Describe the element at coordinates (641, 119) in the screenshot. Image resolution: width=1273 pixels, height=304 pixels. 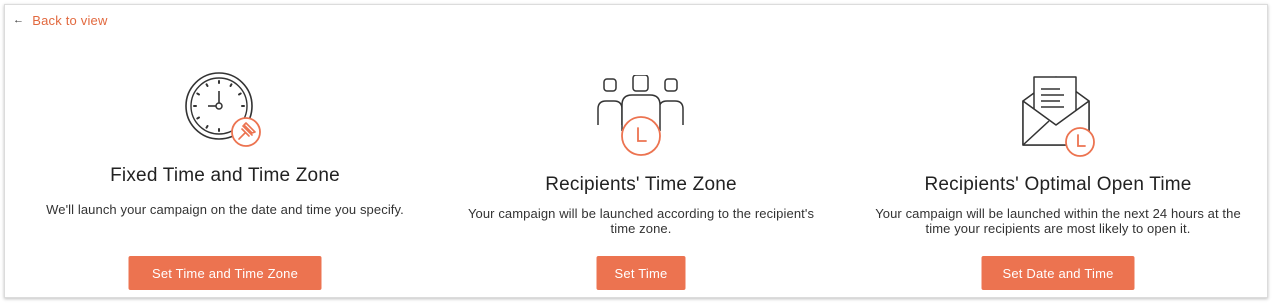
I see `recipients-clock-icon` at that location.